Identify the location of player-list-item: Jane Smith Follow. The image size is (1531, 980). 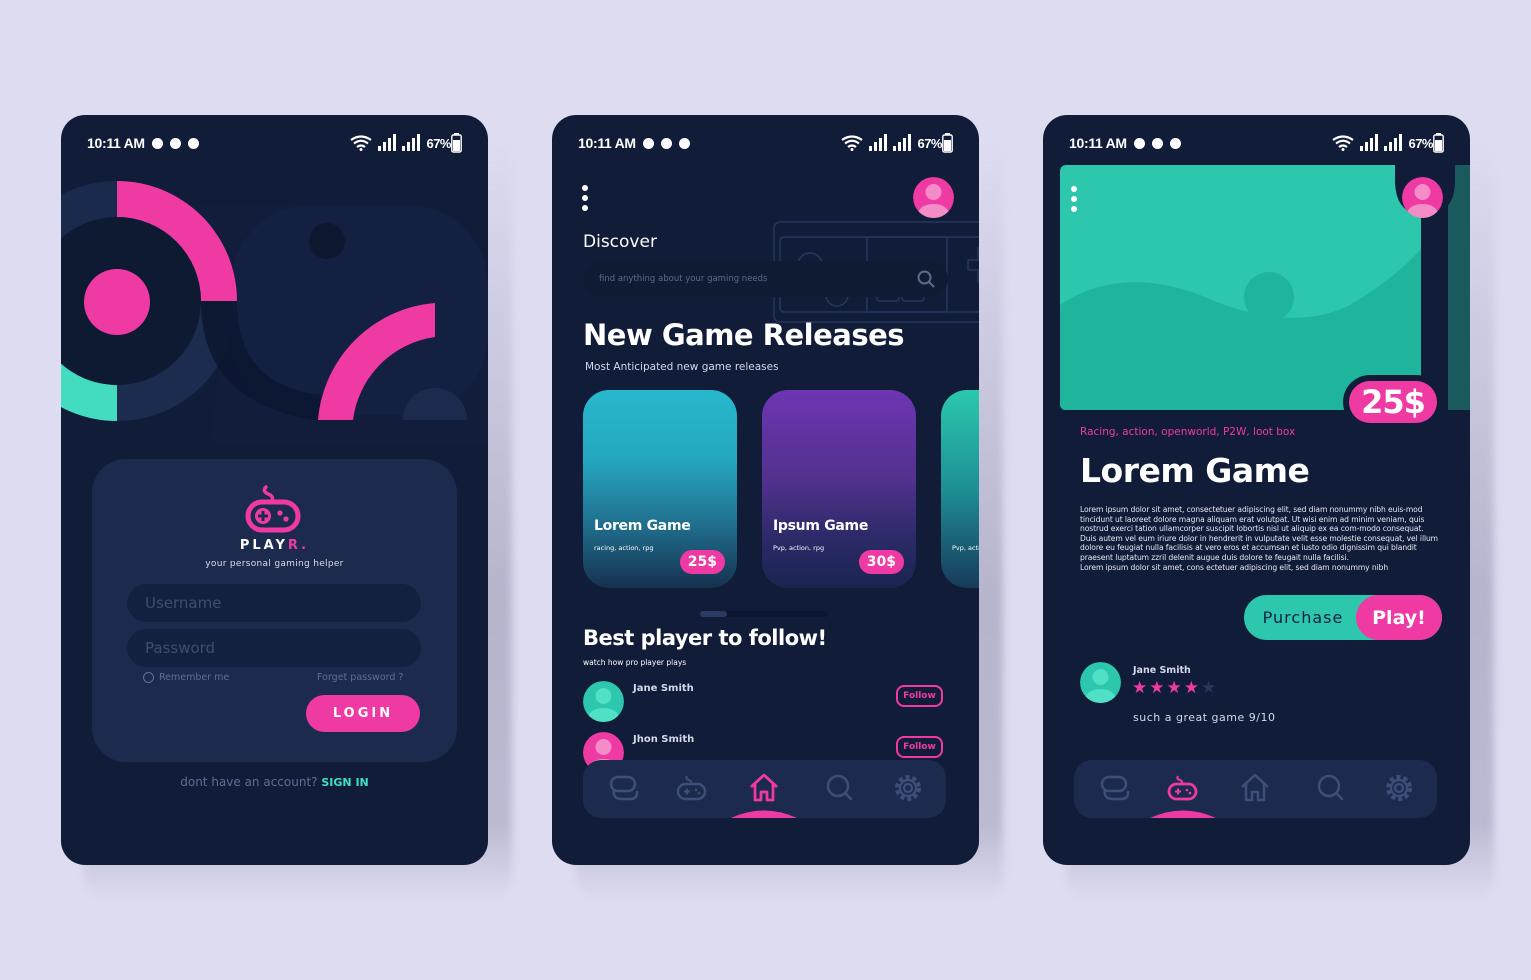
(763, 703).